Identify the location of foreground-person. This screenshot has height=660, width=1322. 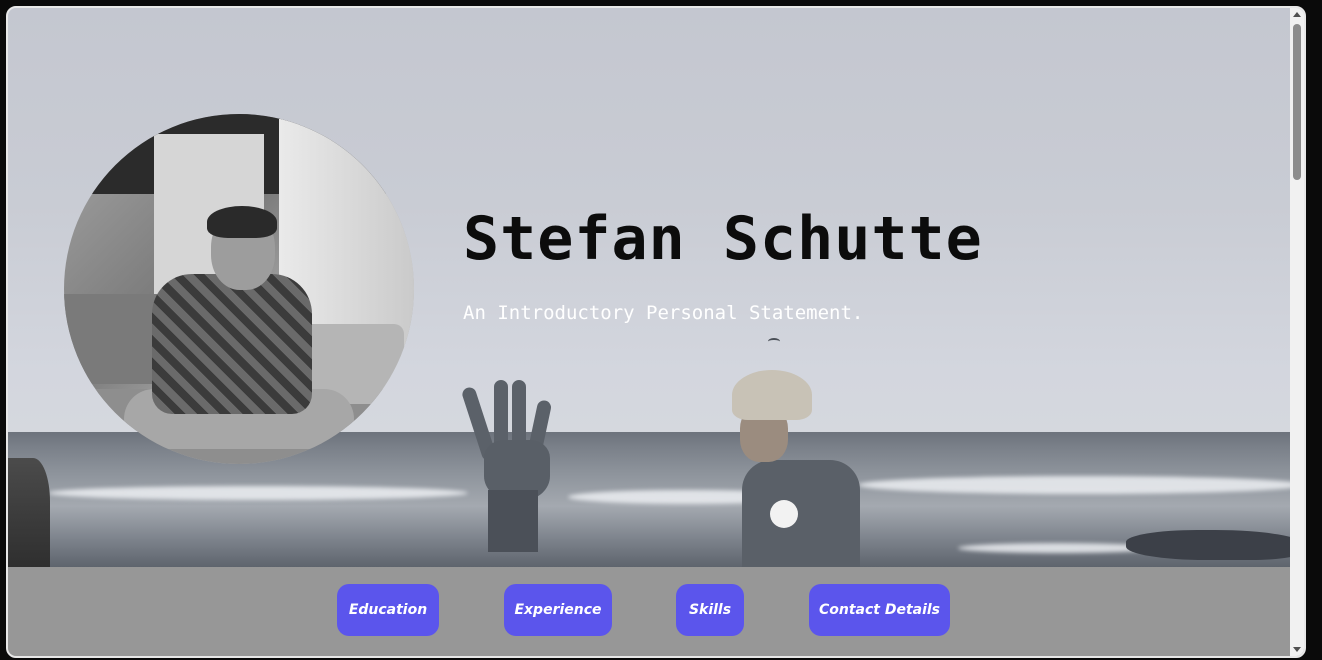
(796, 468).